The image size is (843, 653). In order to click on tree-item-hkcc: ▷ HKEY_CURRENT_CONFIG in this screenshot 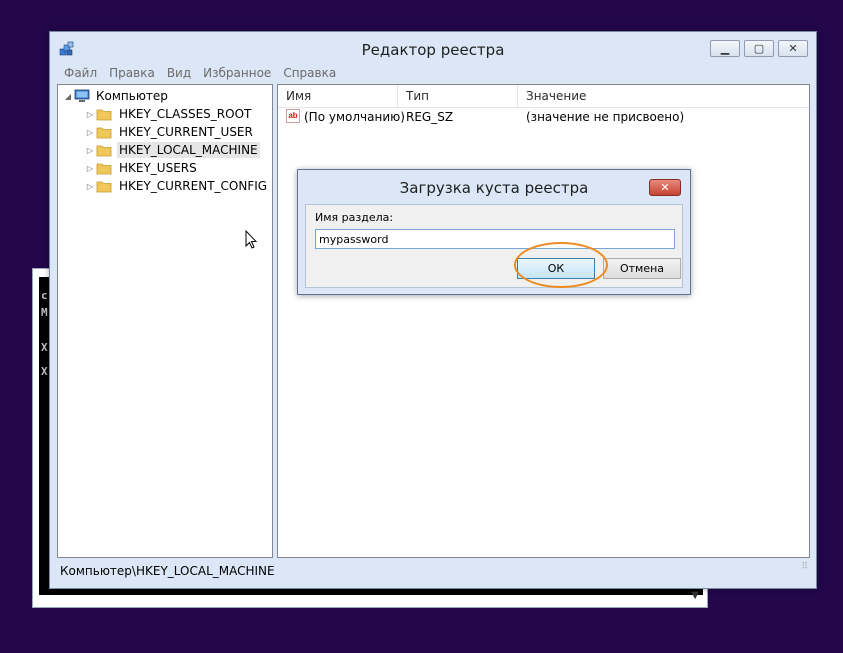, I will do `click(176, 186)`.